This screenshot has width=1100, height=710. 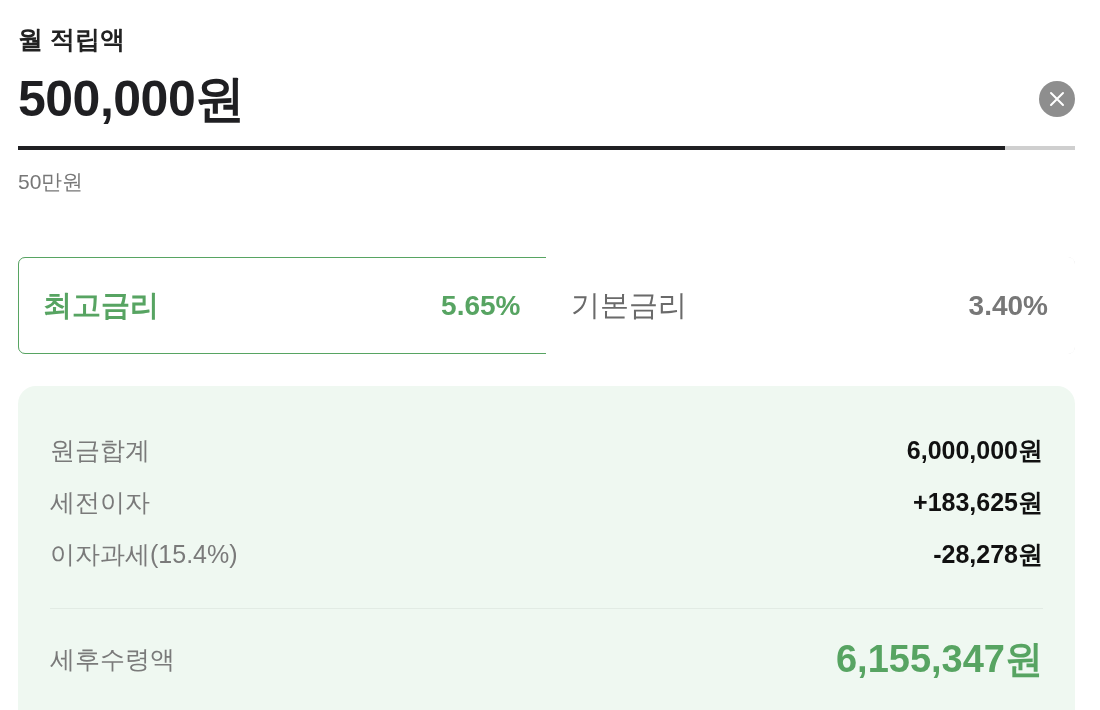 I want to click on summary-value: +183,625원, so click(x=978, y=502).